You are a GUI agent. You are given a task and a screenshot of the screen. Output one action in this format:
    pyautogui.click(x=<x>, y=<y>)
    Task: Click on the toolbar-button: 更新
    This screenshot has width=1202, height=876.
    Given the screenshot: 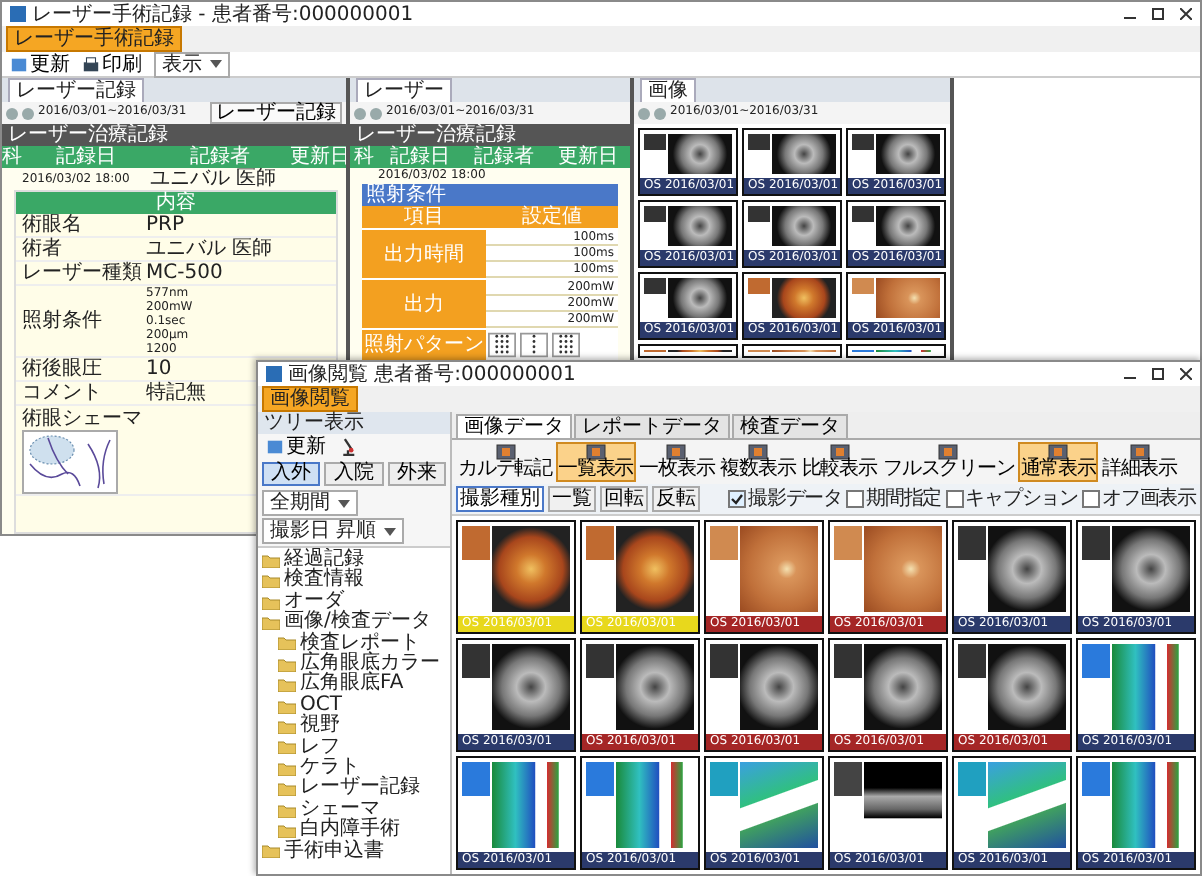 What is the action you would take?
    pyautogui.click(x=40, y=64)
    